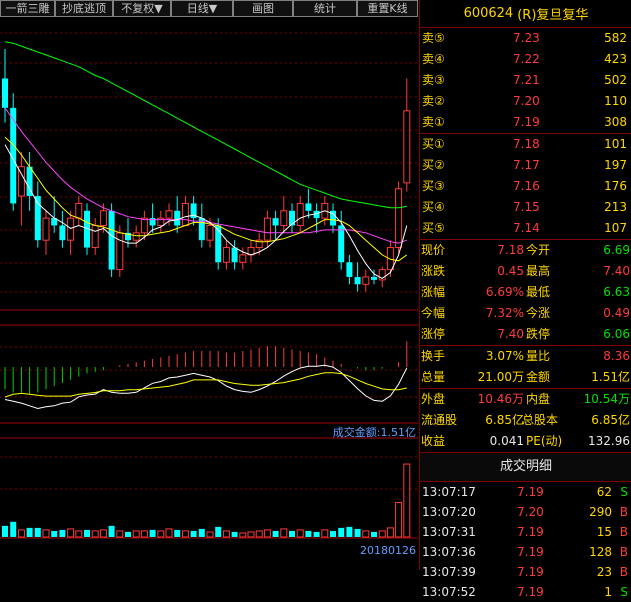 The image size is (631, 602). What do you see at coordinates (525, 271) in the screenshot?
I see `quote-row: 涨跌 0.45 最高 7.40` at bounding box center [525, 271].